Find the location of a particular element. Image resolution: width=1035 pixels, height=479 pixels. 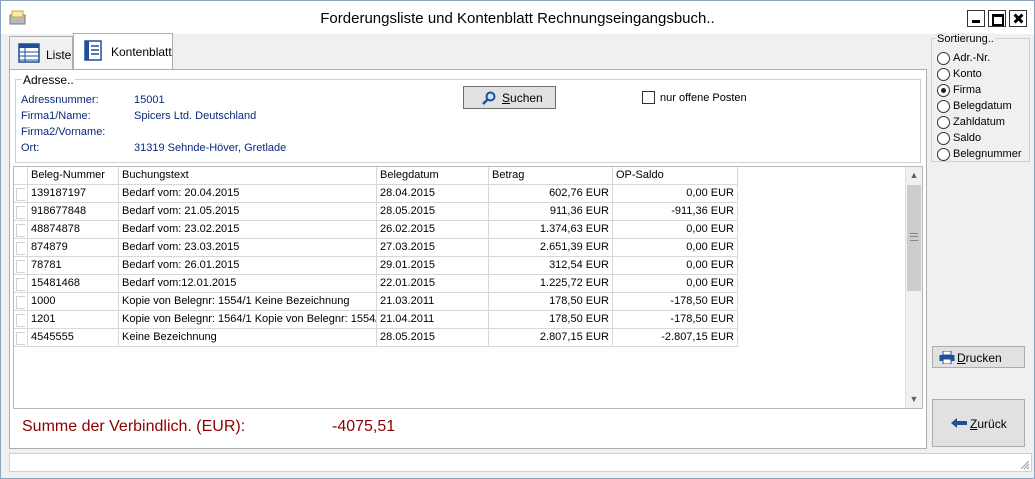

cell-beleg-nummer: 1201 is located at coordinates (73, 320).